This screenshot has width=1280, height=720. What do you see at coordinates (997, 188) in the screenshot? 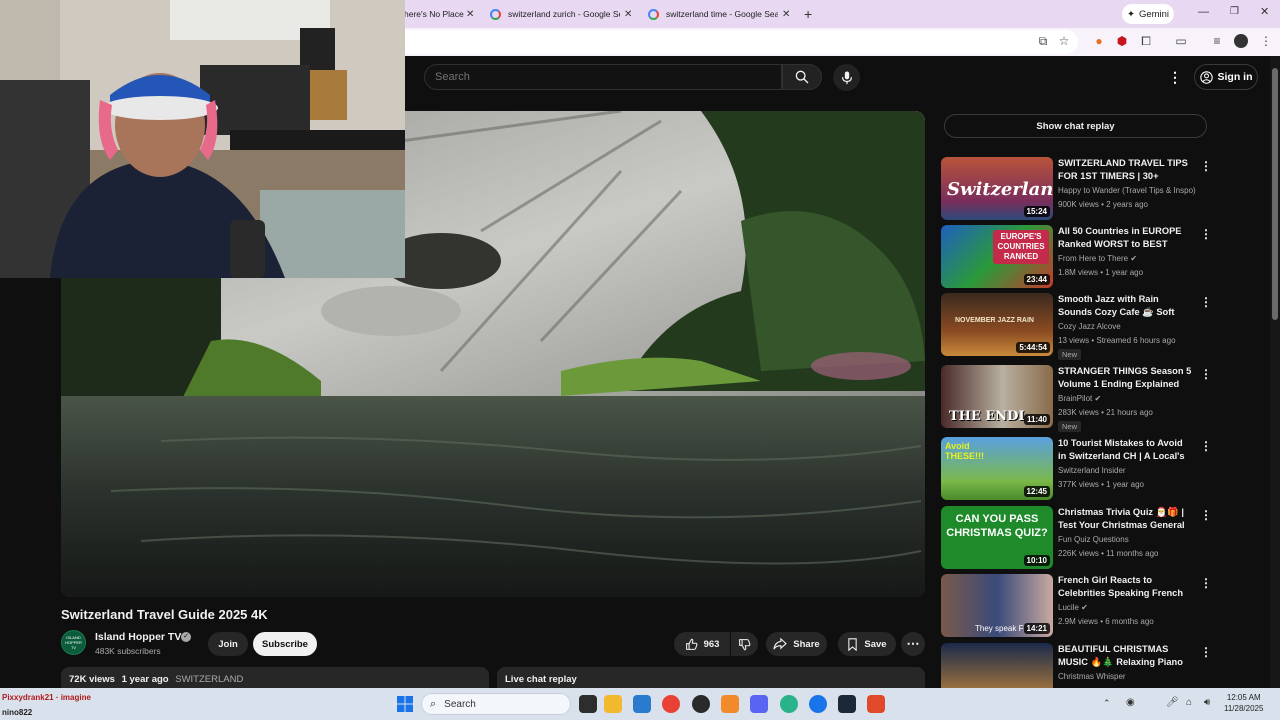
I see `video-thumbnail: Switzerland 15:24` at bounding box center [997, 188].